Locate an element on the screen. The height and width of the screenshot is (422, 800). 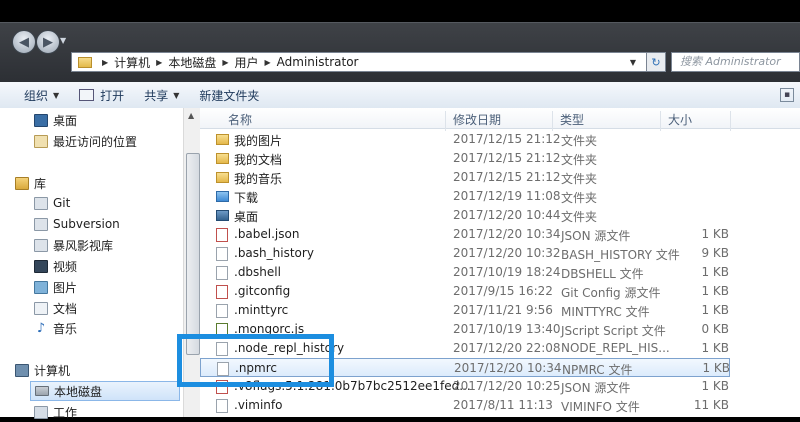
sidebar-item-videos: 视频 is located at coordinates (55, 266).